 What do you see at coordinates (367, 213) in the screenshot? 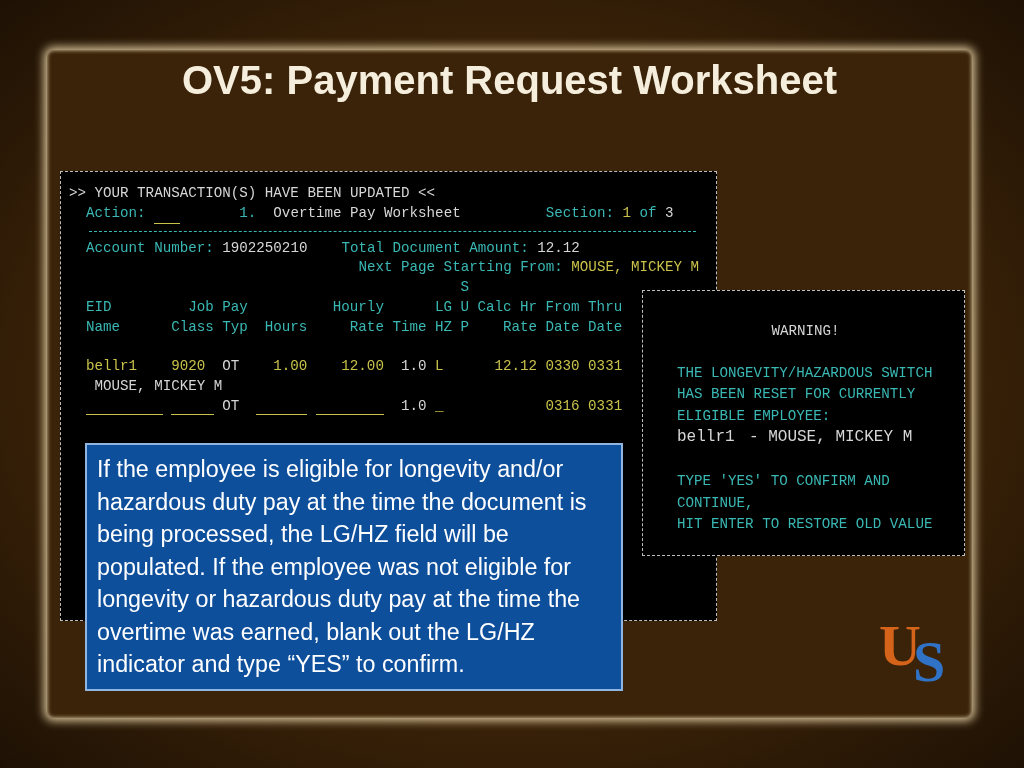
I see `screen-title: Overtime Pay Worksheet` at bounding box center [367, 213].